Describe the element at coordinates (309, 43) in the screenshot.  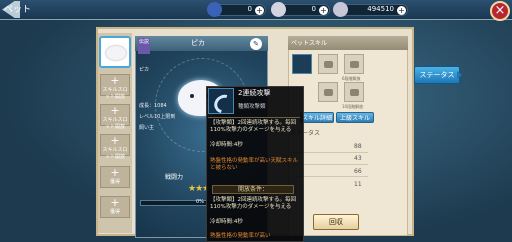
I see `skill-header-label: ペットスキル` at that location.